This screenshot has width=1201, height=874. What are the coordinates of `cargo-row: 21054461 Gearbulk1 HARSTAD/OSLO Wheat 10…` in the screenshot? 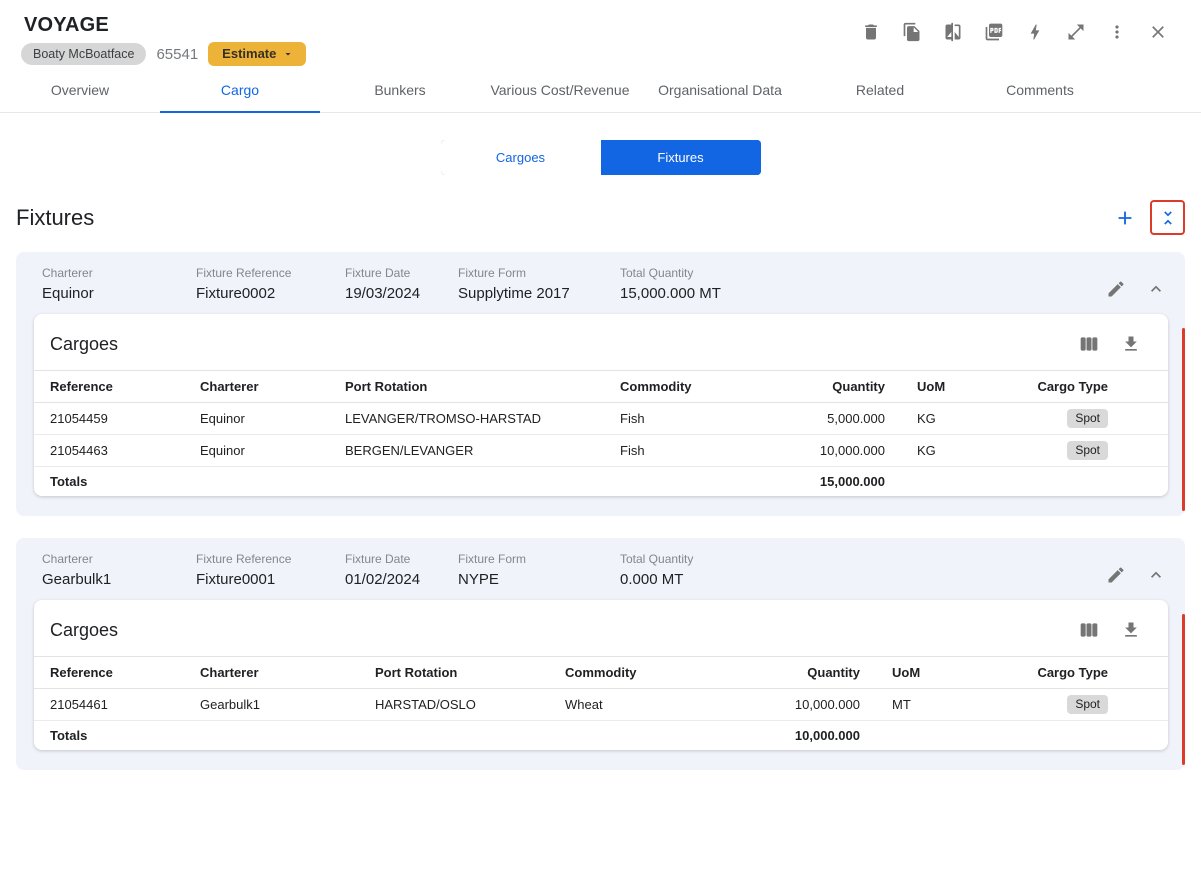 It's located at (601, 705).